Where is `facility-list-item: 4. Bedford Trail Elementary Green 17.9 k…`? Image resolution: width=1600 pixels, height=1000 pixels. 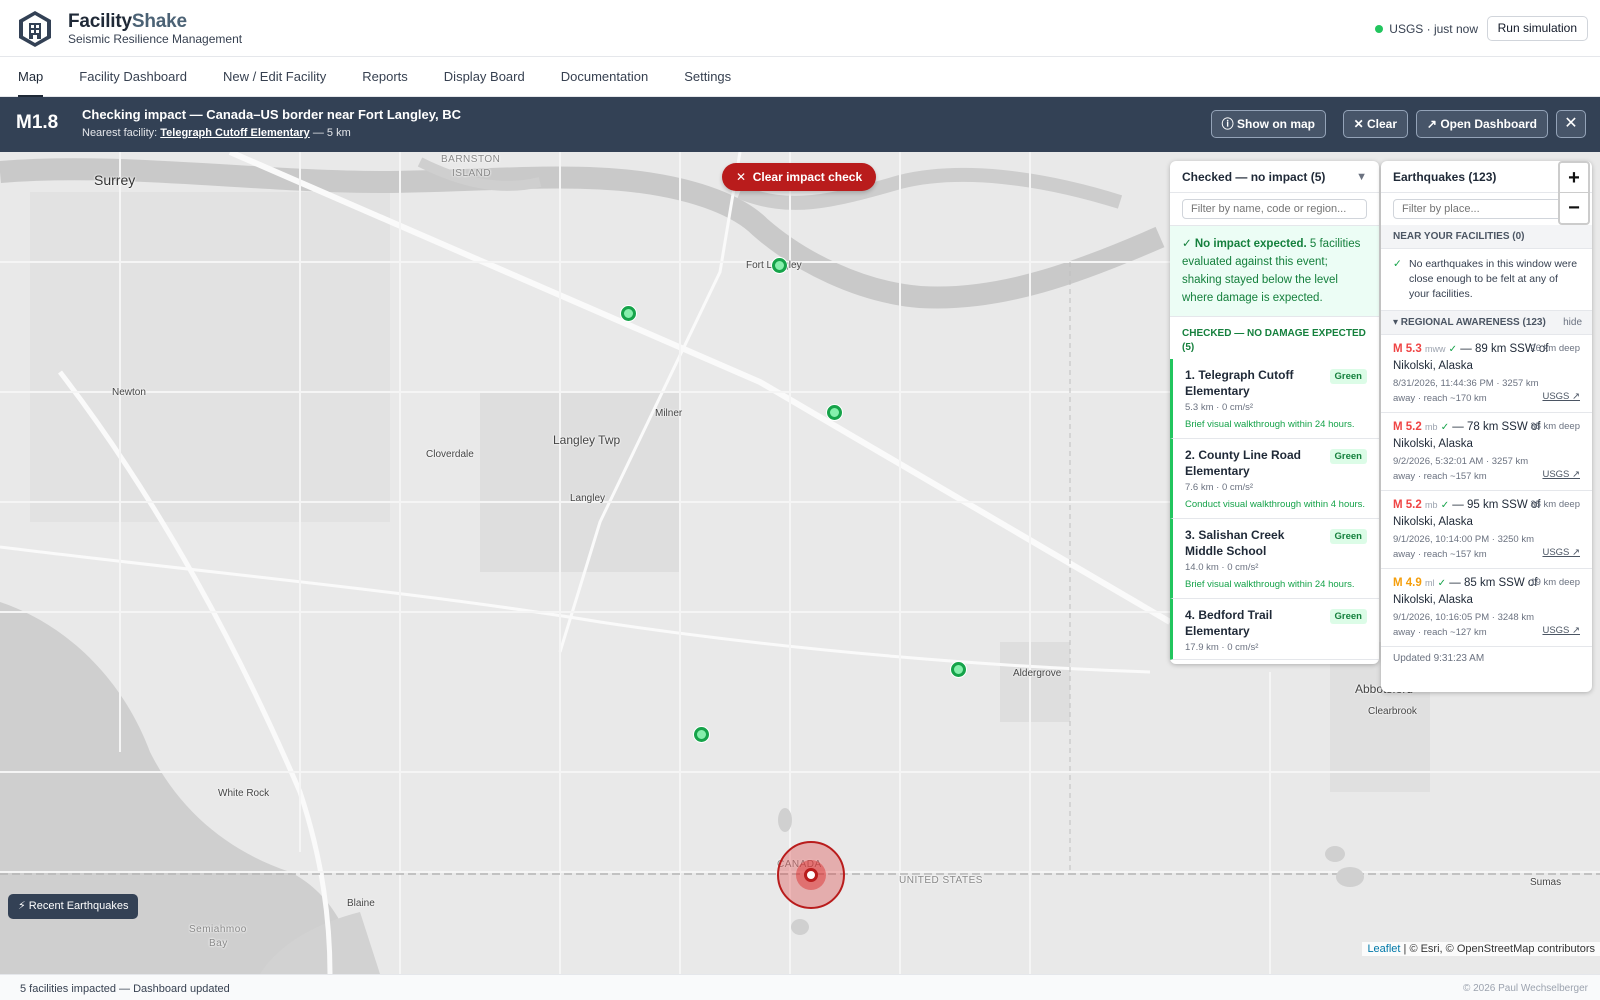
facility-list-item: 4. Bedford Trail Elementary Green 17.9 k… is located at coordinates (1274, 629).